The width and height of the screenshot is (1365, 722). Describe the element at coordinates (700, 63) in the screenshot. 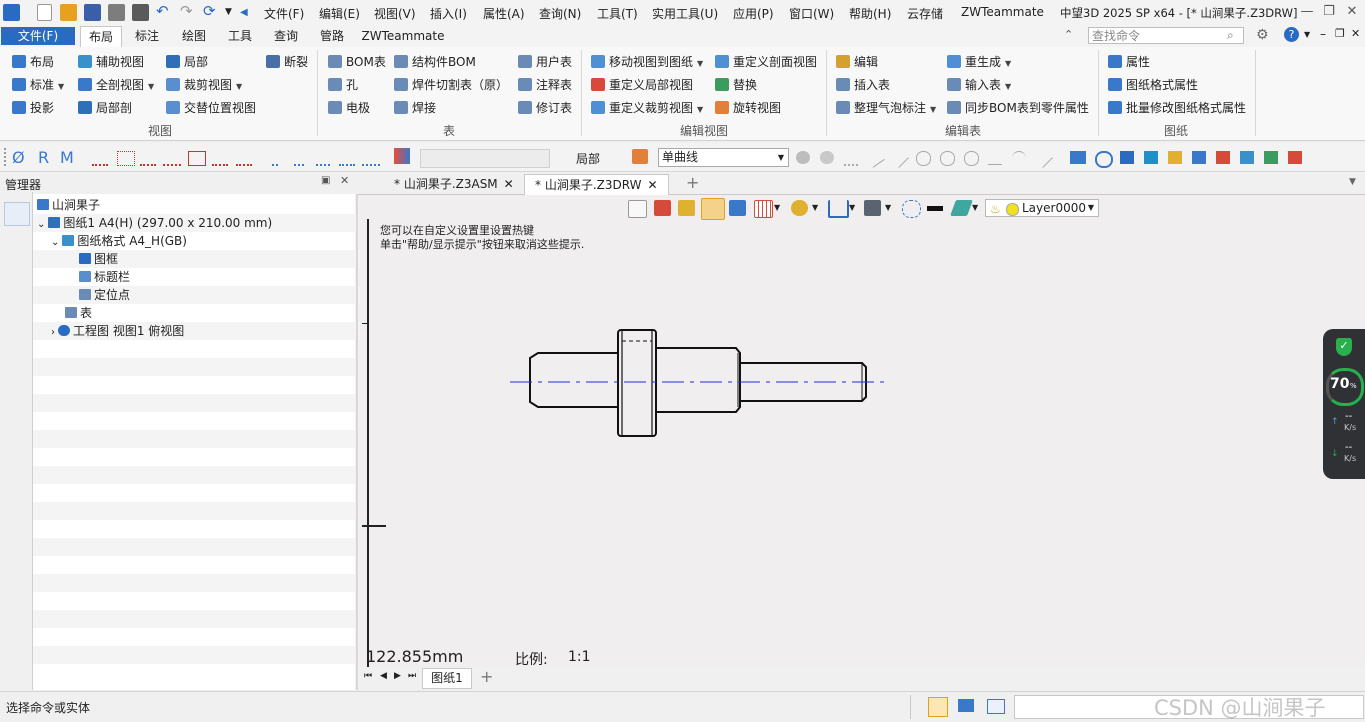

I see `move-view-dropdown-icon: ▼` at that location.